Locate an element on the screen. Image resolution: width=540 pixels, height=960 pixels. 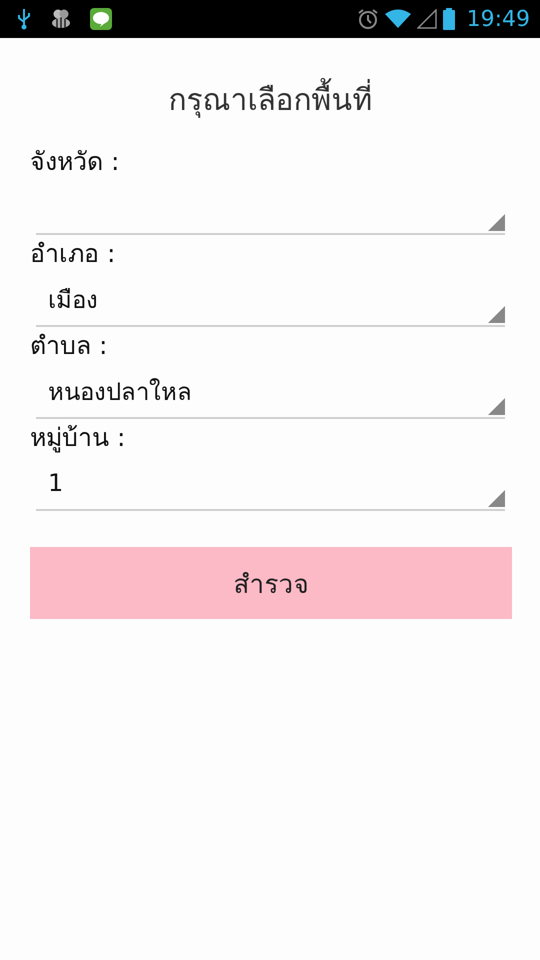
field-label: ตำบล : is located at coordinates (69, 346).